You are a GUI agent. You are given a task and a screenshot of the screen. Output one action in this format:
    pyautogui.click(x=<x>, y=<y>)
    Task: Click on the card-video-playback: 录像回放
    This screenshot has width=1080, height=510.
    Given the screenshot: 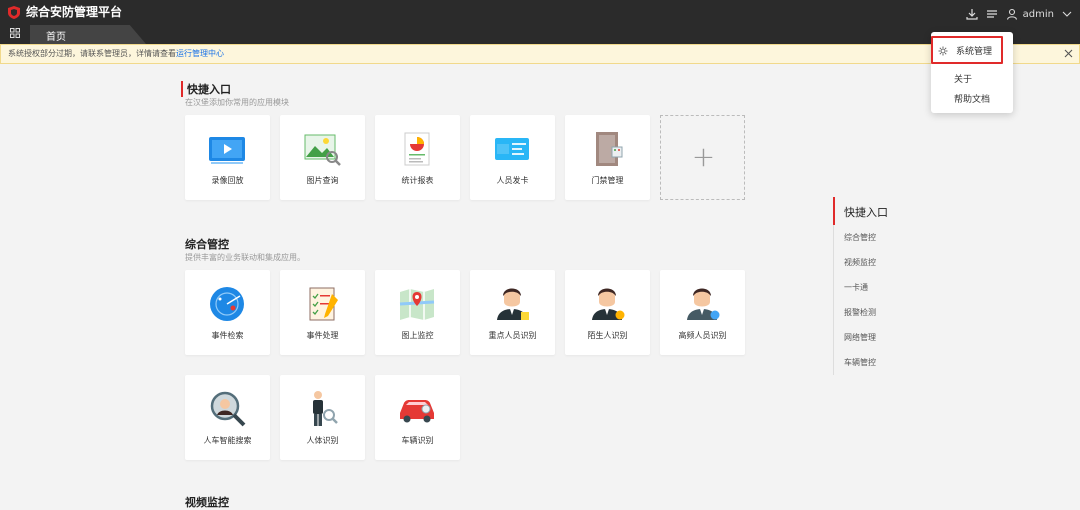 What is the action you would take?
    pyautogui.click(x=227, y=157)
    